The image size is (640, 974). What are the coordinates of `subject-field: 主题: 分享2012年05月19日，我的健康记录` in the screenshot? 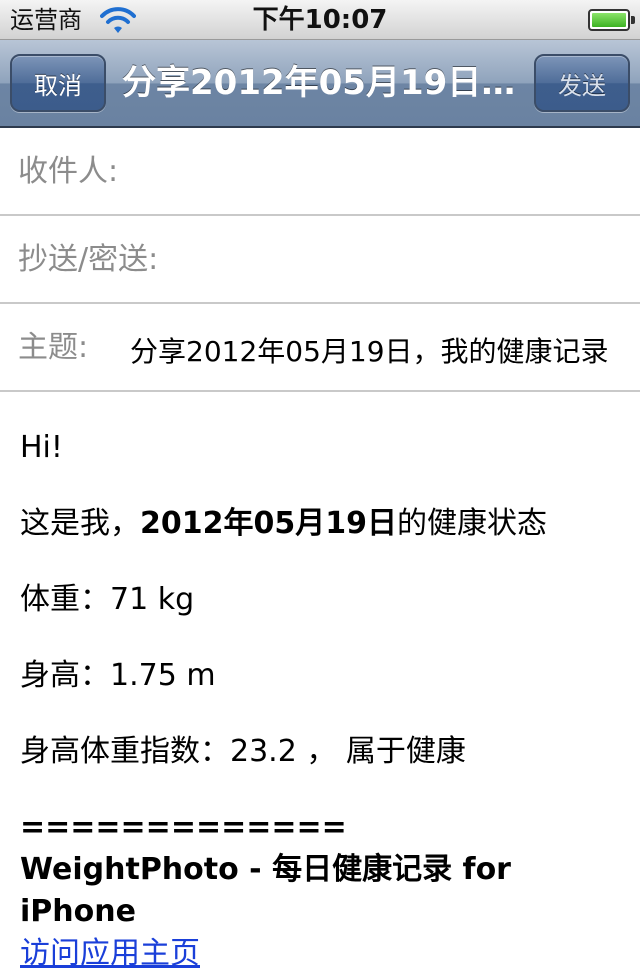 It's located at (320, 348).